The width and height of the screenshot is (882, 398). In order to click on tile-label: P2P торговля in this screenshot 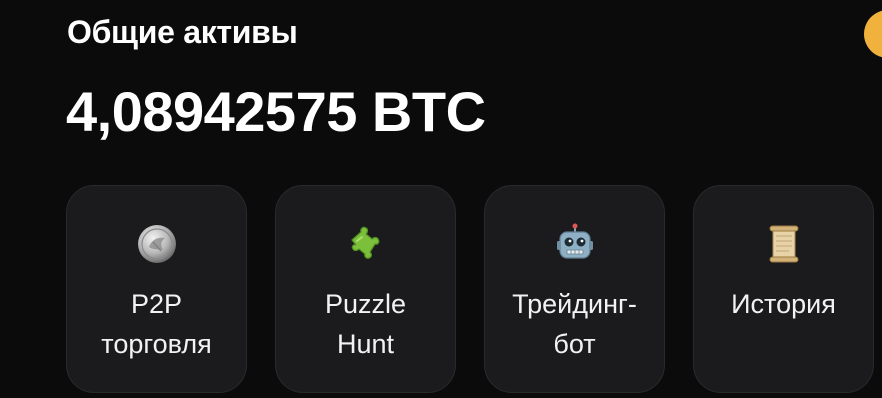, I will do `click(156, 324)`.